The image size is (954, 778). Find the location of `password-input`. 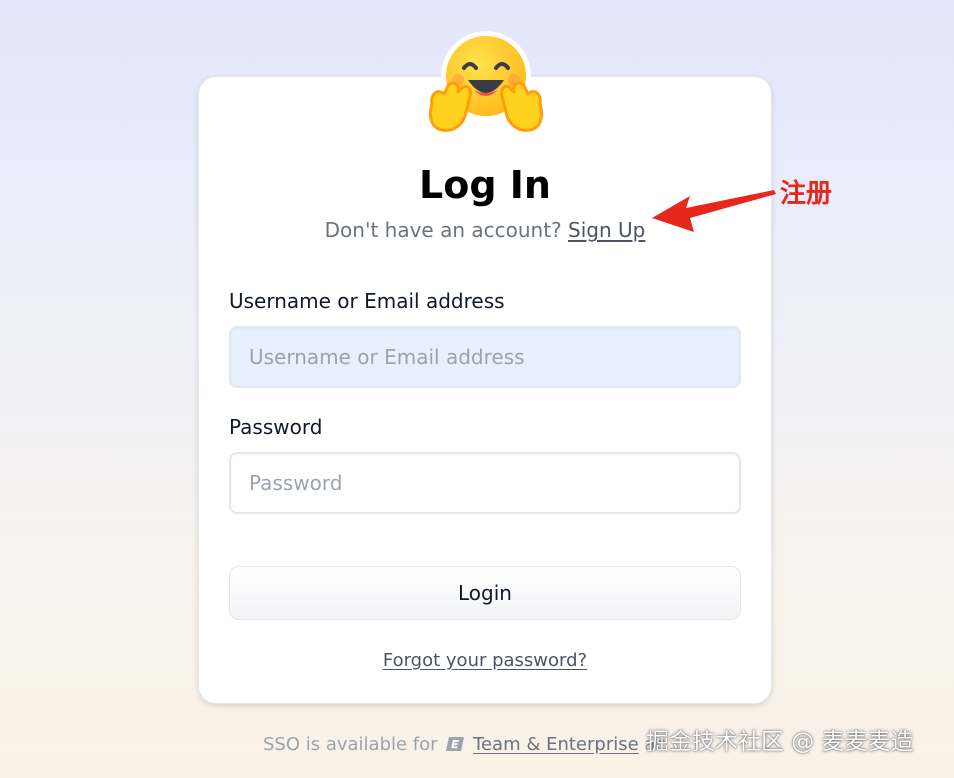

password-input is located at coordinates (485, 483).